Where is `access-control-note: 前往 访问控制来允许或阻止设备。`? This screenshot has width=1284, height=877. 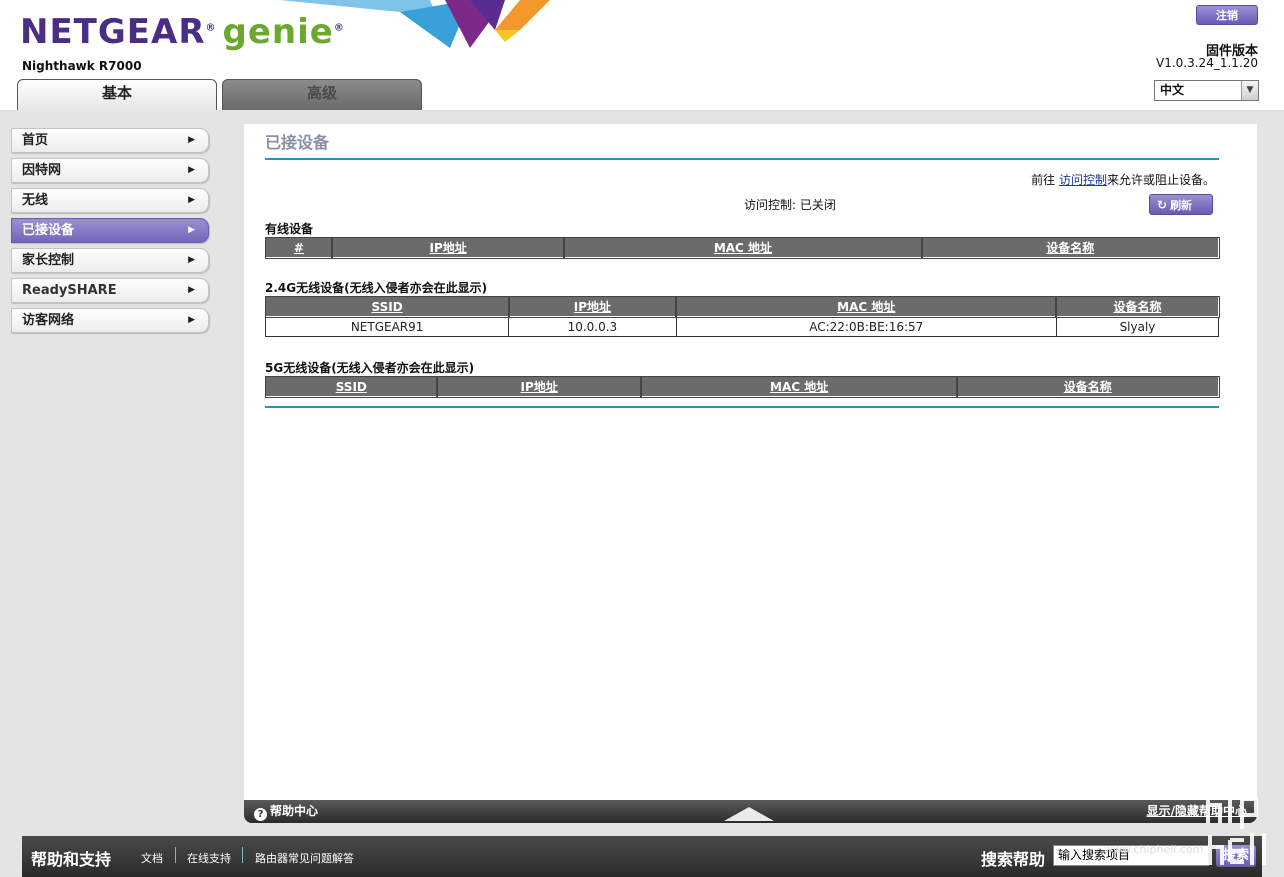 access-control-note: 前往 访问控制来允许或阻止设备。 is located at coordinates (1123, 179).